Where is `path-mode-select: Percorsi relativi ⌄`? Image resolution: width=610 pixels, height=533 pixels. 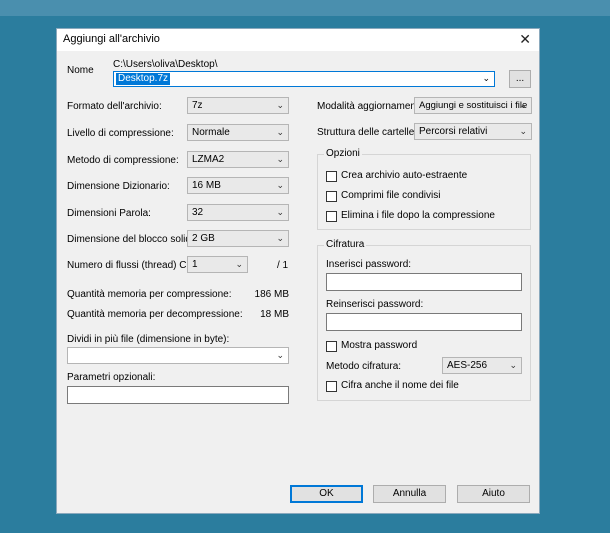 path-mode-select: Percorsi relativi ⌄ is located at coordinates (473, 131).